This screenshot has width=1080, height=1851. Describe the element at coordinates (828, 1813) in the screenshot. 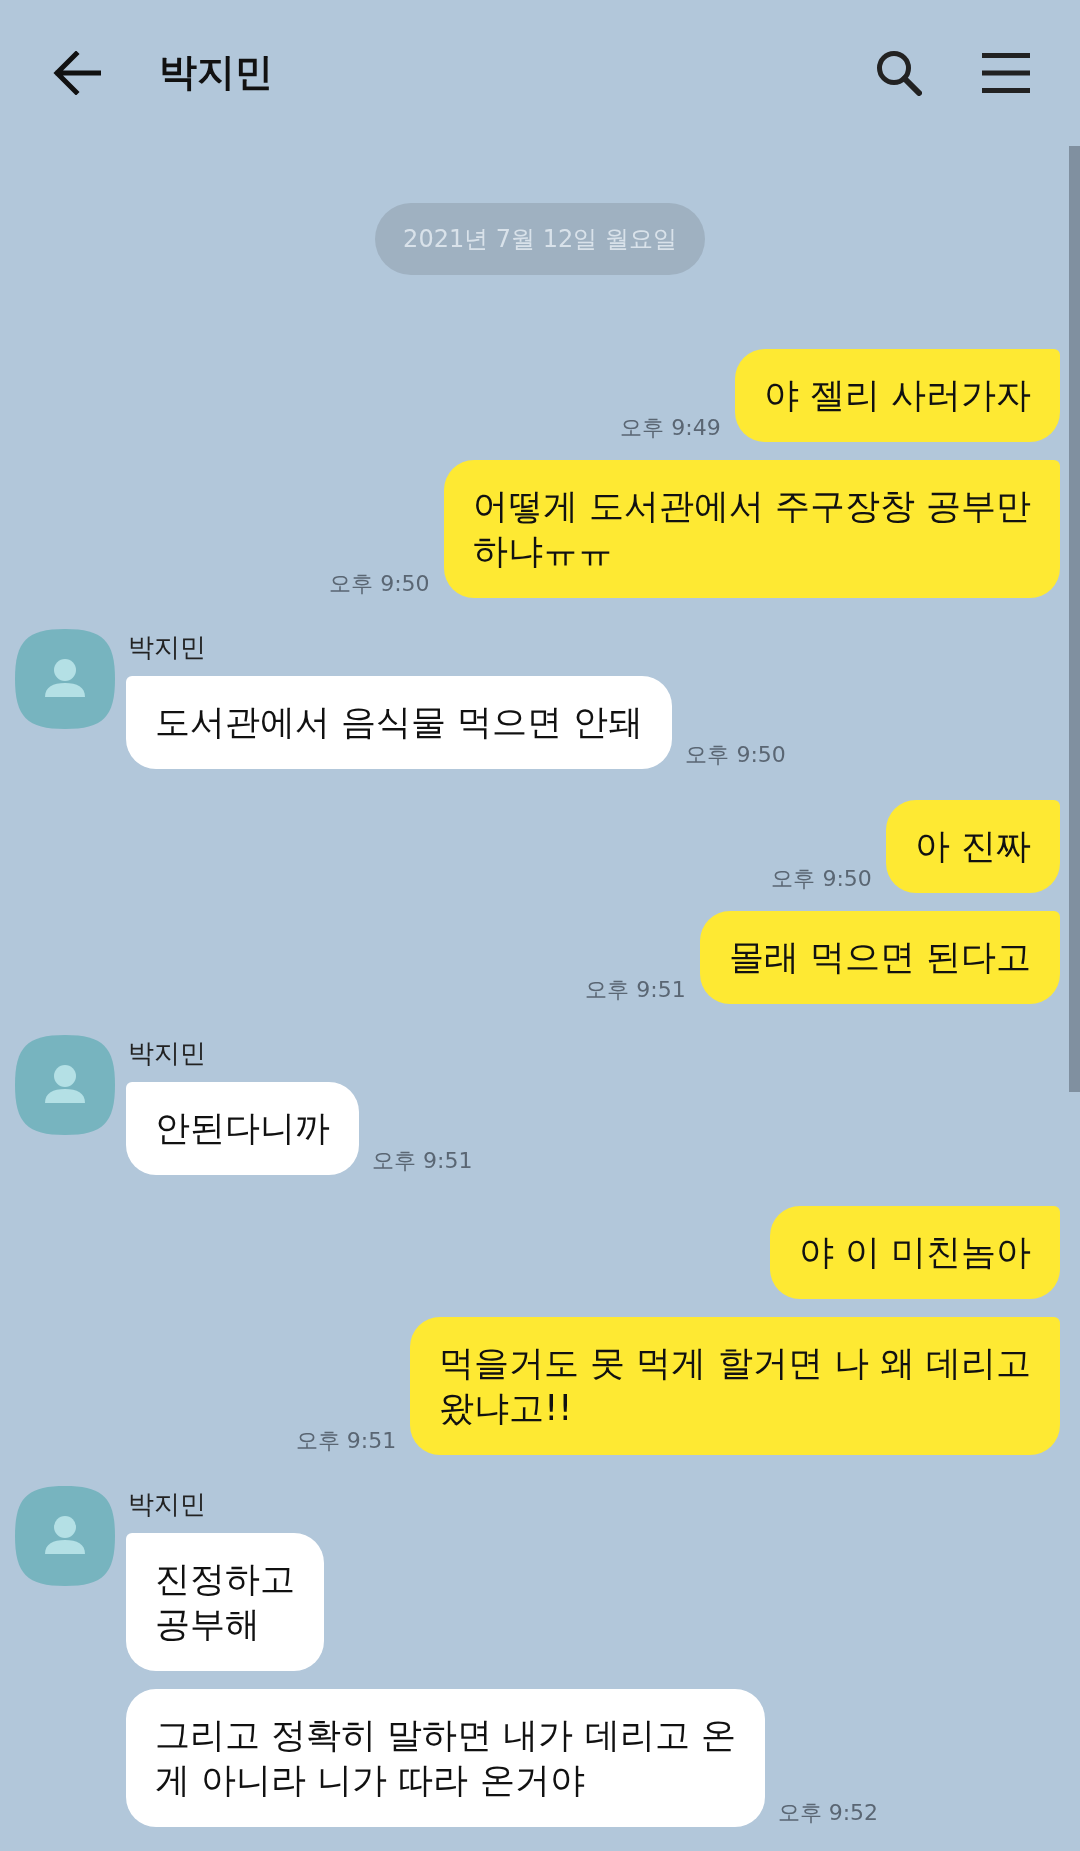

I see `message-time: 오후 9:52` at that location.